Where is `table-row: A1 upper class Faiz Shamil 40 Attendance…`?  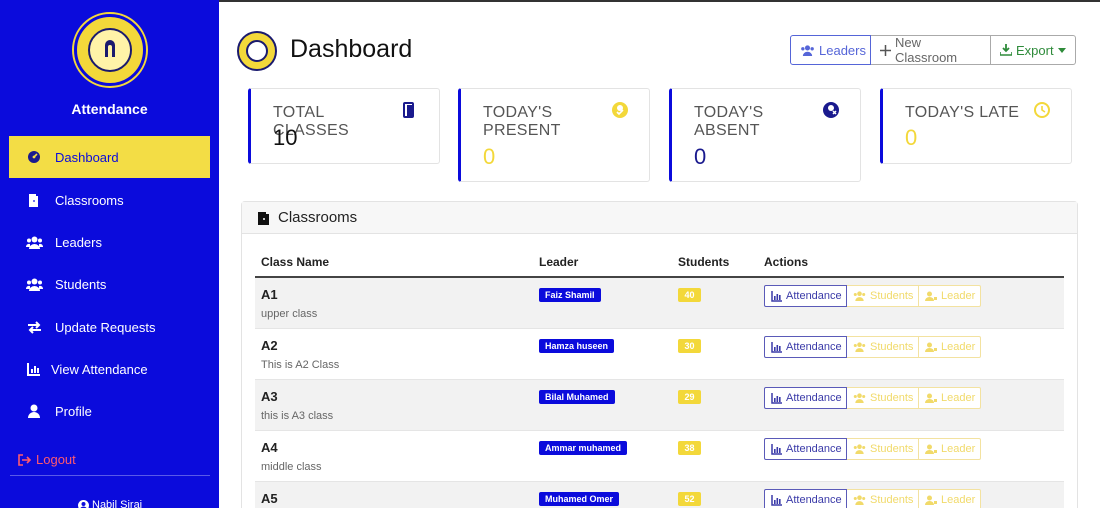 table-row: A1 upper class Faiz Shamil 40 Attendance… is located at coordinates (659, 303).